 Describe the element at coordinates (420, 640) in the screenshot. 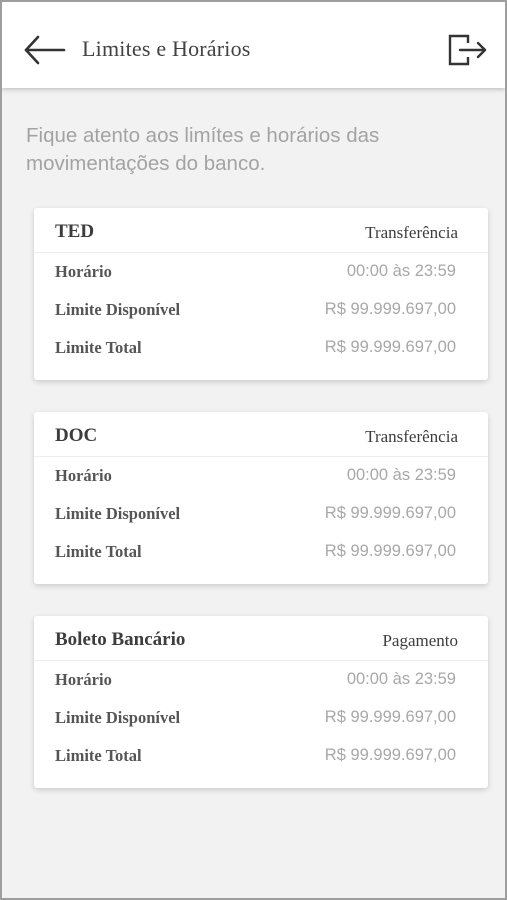

I see `card-type: Pagamento` at that location.